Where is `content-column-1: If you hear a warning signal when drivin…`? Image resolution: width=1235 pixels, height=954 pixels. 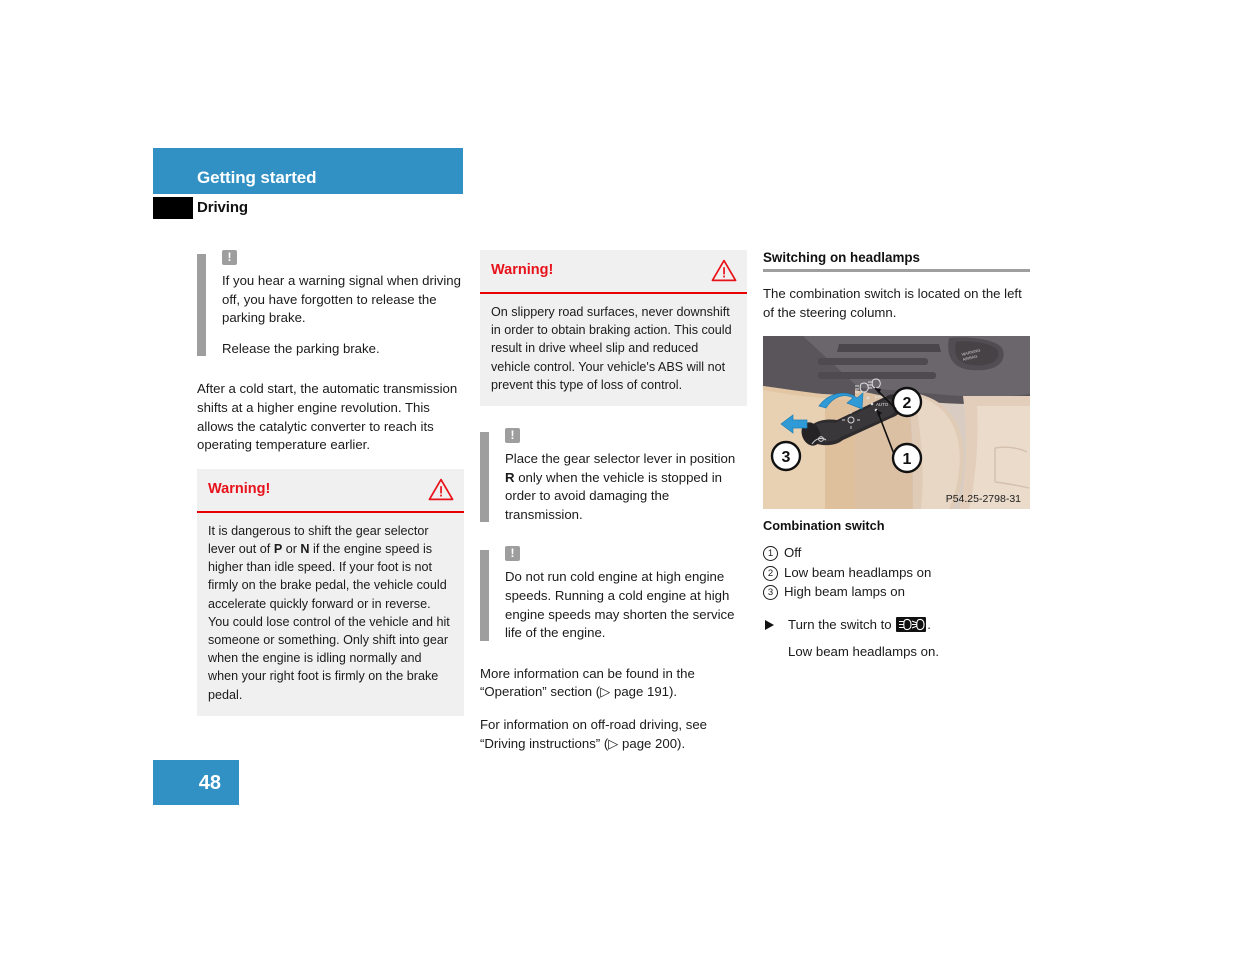 content-column-1: If you hear a warning signal when drivin… is located at coordinates (330, 493).